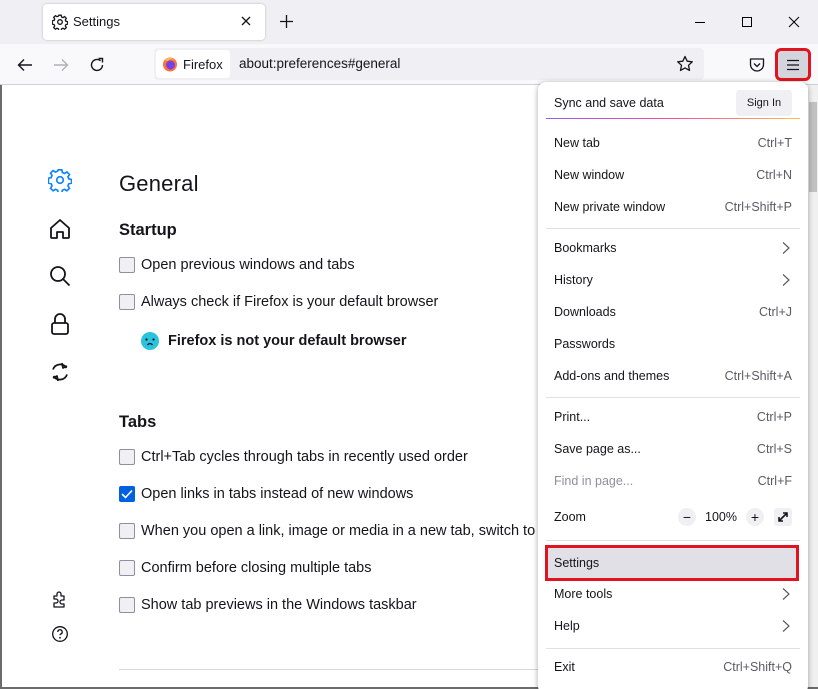 The height and width of the screenshot is (689, 818). I want to click on menu-item-print: Print... Ctrl+P, so click(673, 417).